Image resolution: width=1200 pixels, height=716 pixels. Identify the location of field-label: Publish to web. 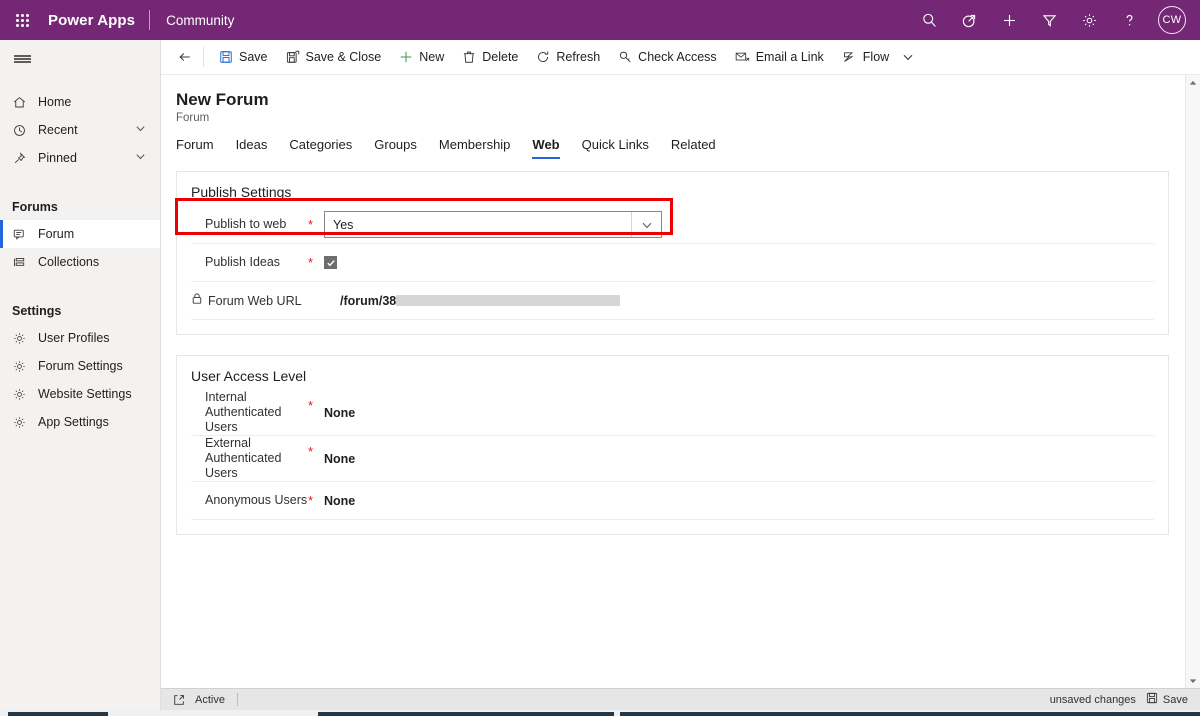
(246, 224).